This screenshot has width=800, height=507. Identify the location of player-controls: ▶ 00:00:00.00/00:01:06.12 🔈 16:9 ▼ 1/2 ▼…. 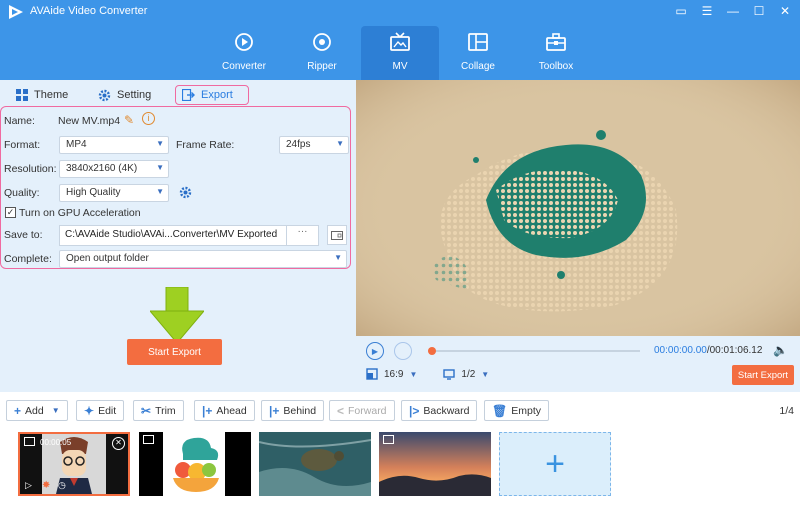
(578, 364).